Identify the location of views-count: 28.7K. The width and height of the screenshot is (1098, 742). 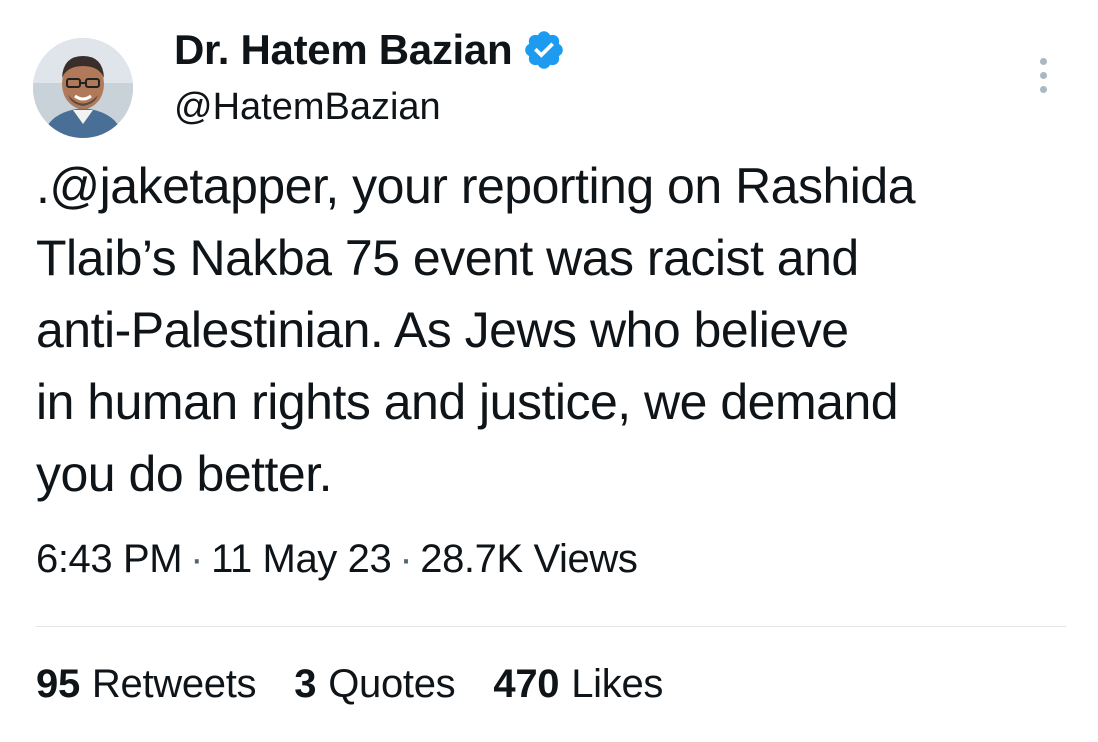
(471, 559).